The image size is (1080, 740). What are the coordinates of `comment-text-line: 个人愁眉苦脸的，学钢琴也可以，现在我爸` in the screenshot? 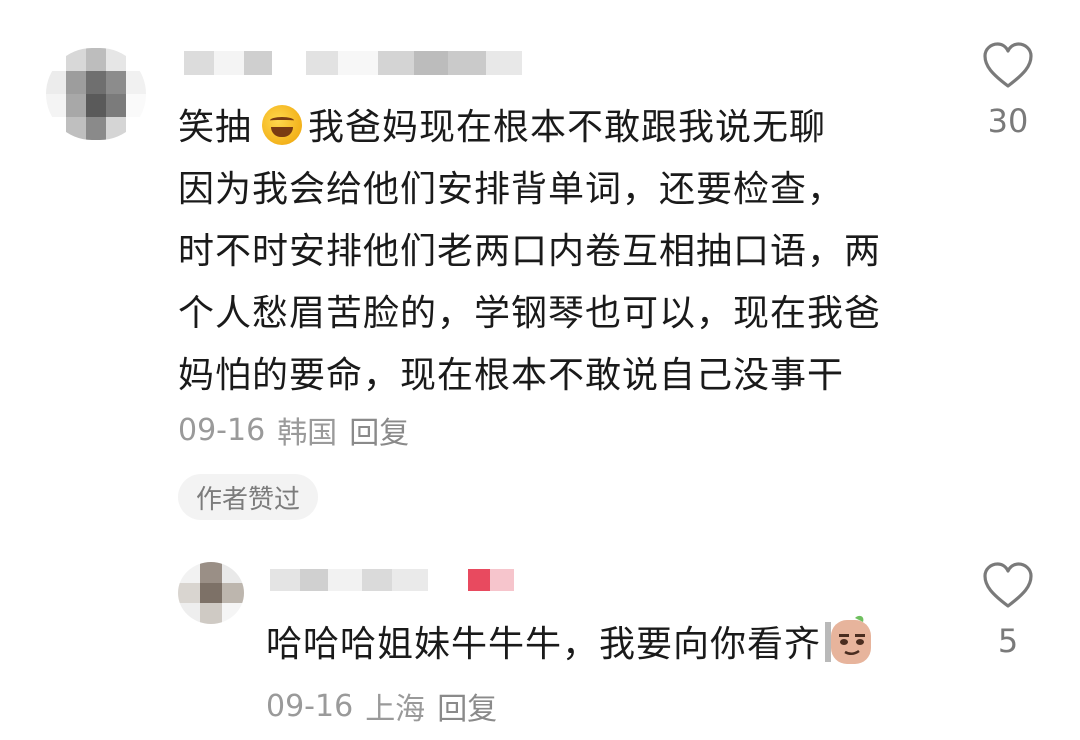 It's located at (530, 313).